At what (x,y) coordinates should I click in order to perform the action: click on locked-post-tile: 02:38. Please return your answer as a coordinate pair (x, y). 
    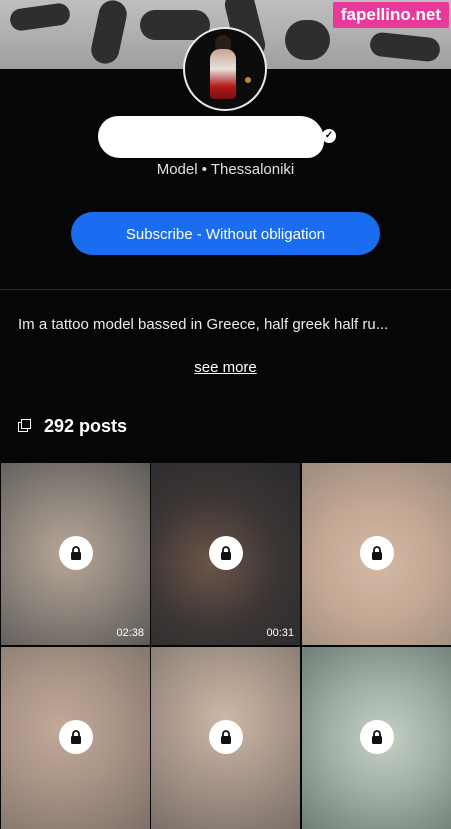
    Looking at the image, I should click on (75, 554).